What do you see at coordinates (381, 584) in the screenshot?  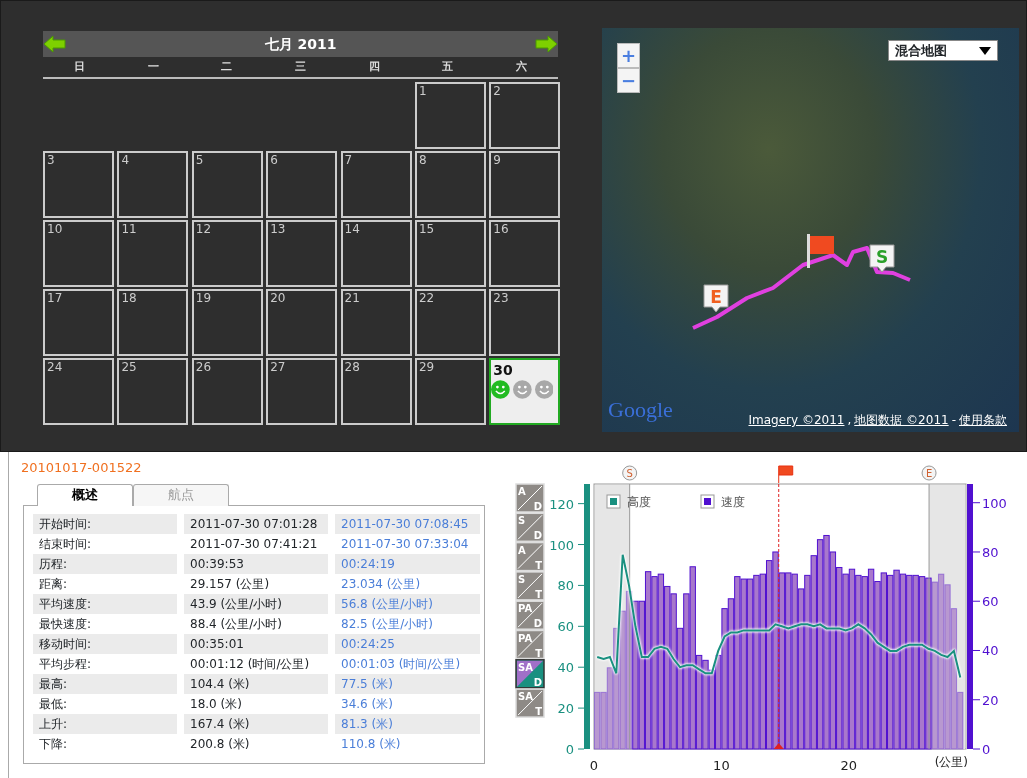 I see `compare-value: 23.034 (公里)` at bounding box center [381, 584].